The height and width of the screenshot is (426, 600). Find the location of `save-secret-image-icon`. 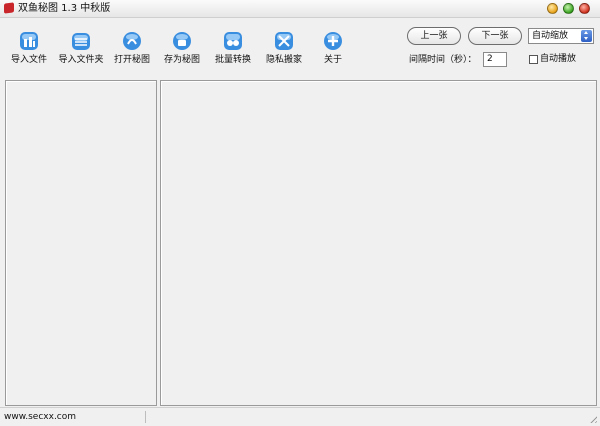

save-secret-image-icon is located at coordinates (182, 41).